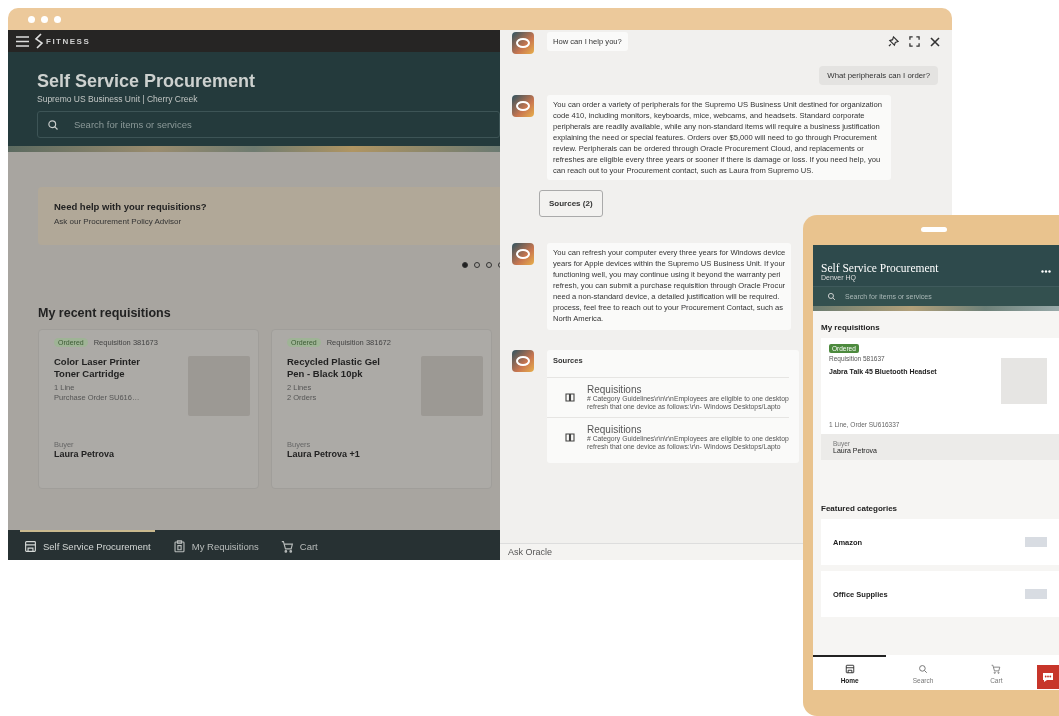  I want to click on pin-icon, so click(893, 41).